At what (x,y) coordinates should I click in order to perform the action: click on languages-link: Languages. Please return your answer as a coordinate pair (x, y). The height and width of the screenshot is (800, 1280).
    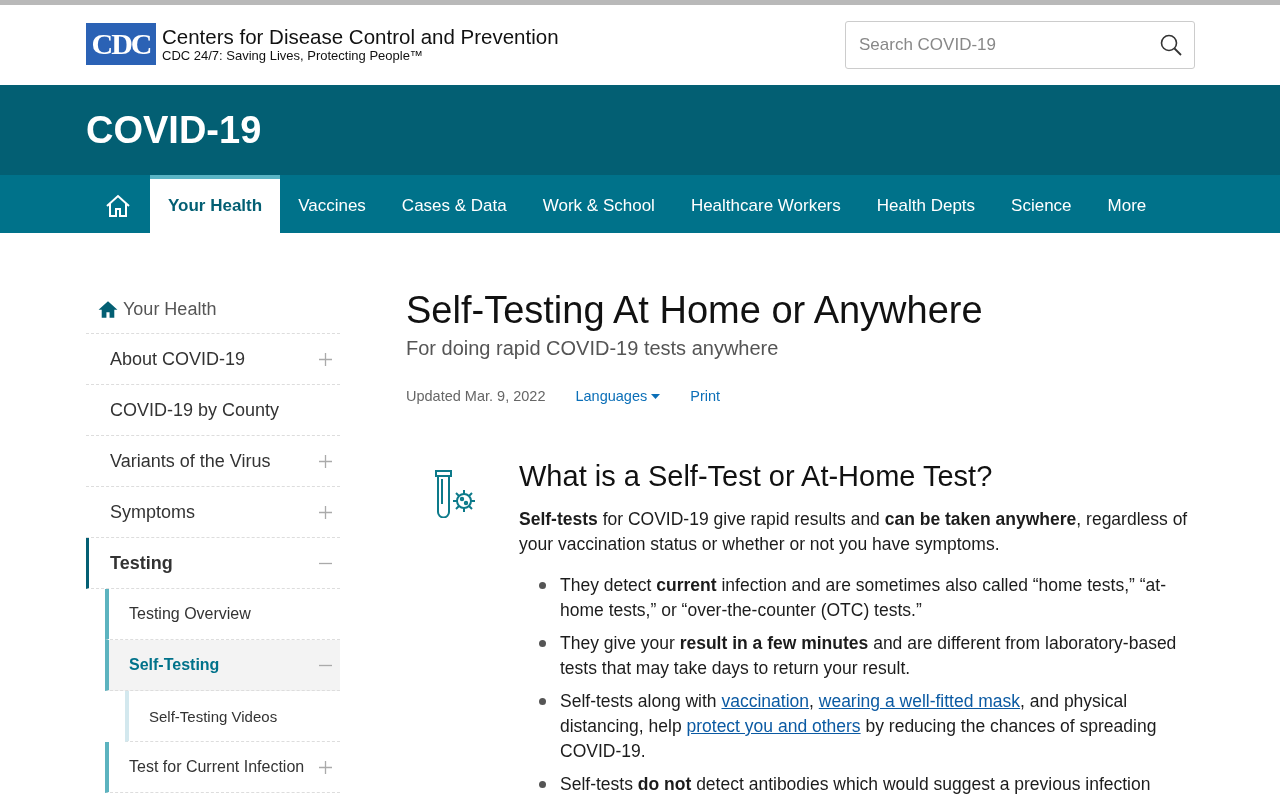
    Looking at the image, I should click on (618, 396).